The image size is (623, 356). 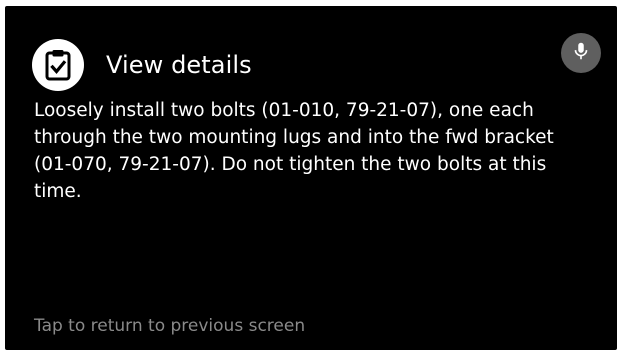 I want to click on header: View details, so click(x=142, y=65).